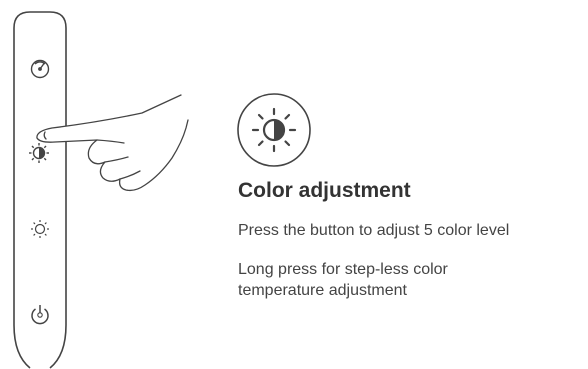 The height and width of the screenshot is (369, 588). What do you see at coordinates (374, 230) in the screenshot?
I see `feature-description-short-press: Press the button to adjust 5 color level` at bounding box center [374, 230].